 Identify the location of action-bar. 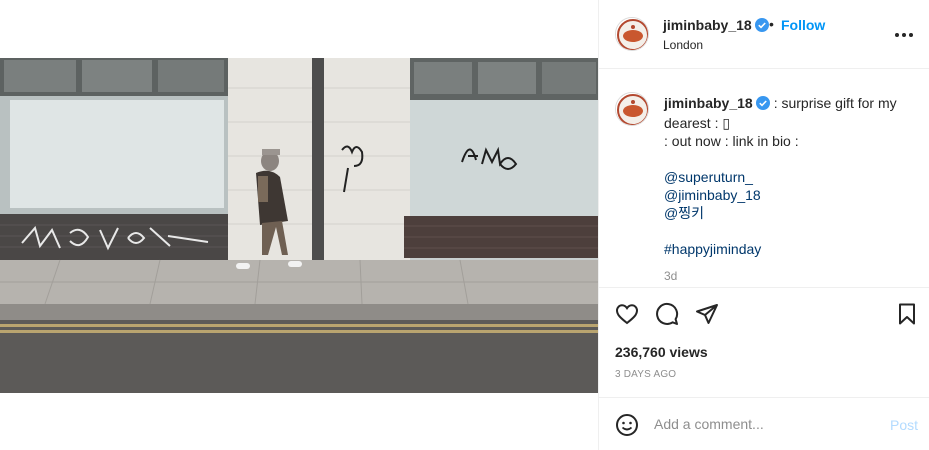
(764, 316).